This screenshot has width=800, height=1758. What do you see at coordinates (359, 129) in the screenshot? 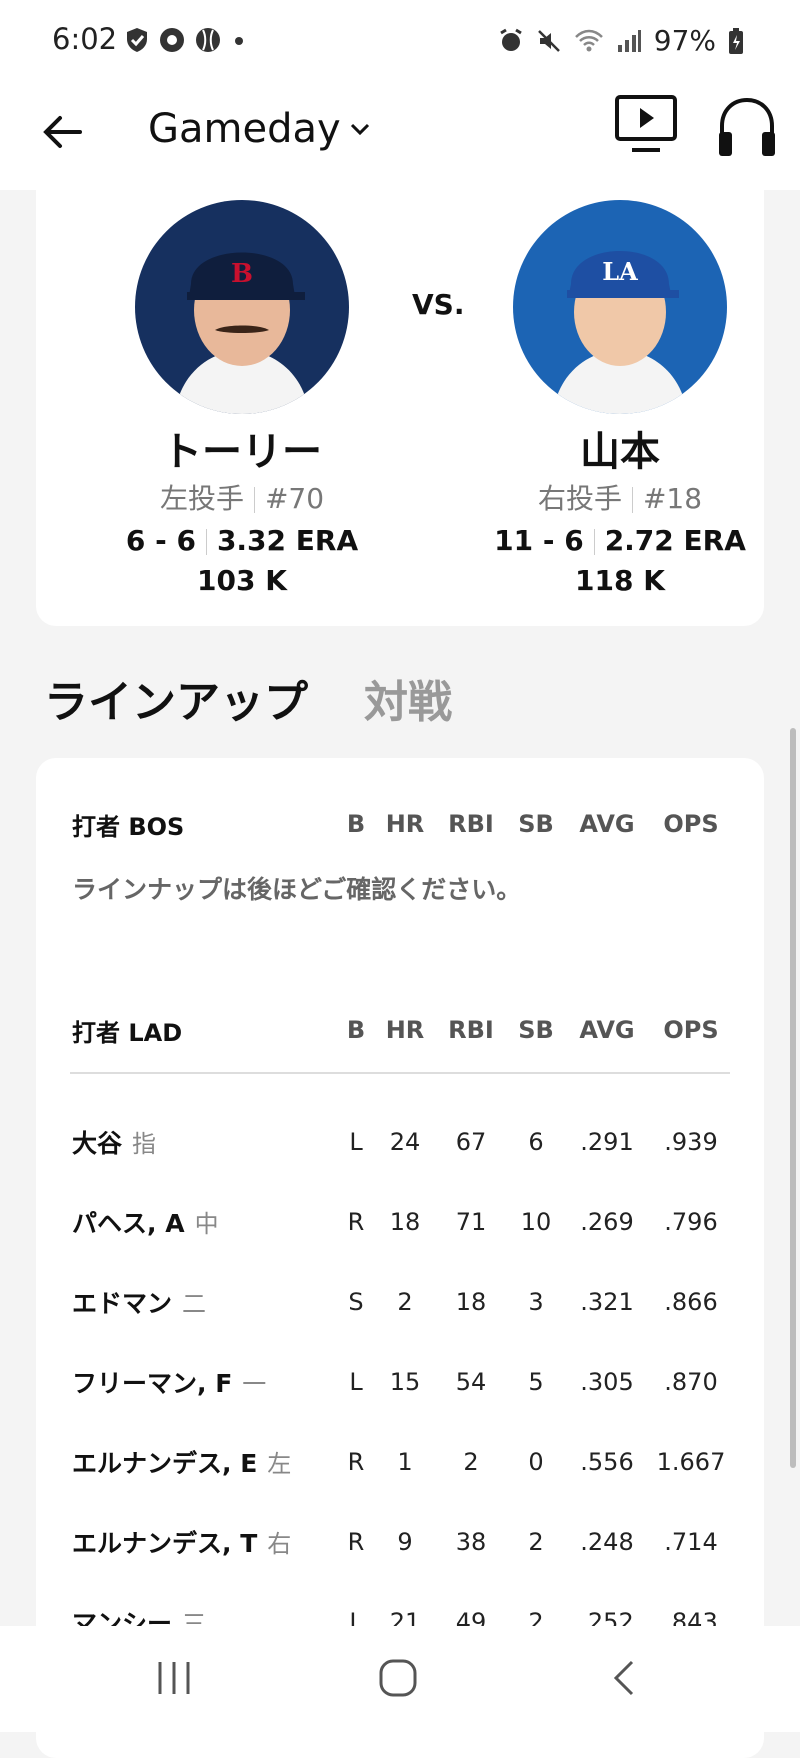
I see `chevron-down-icon` at bounding box center [359, 129].